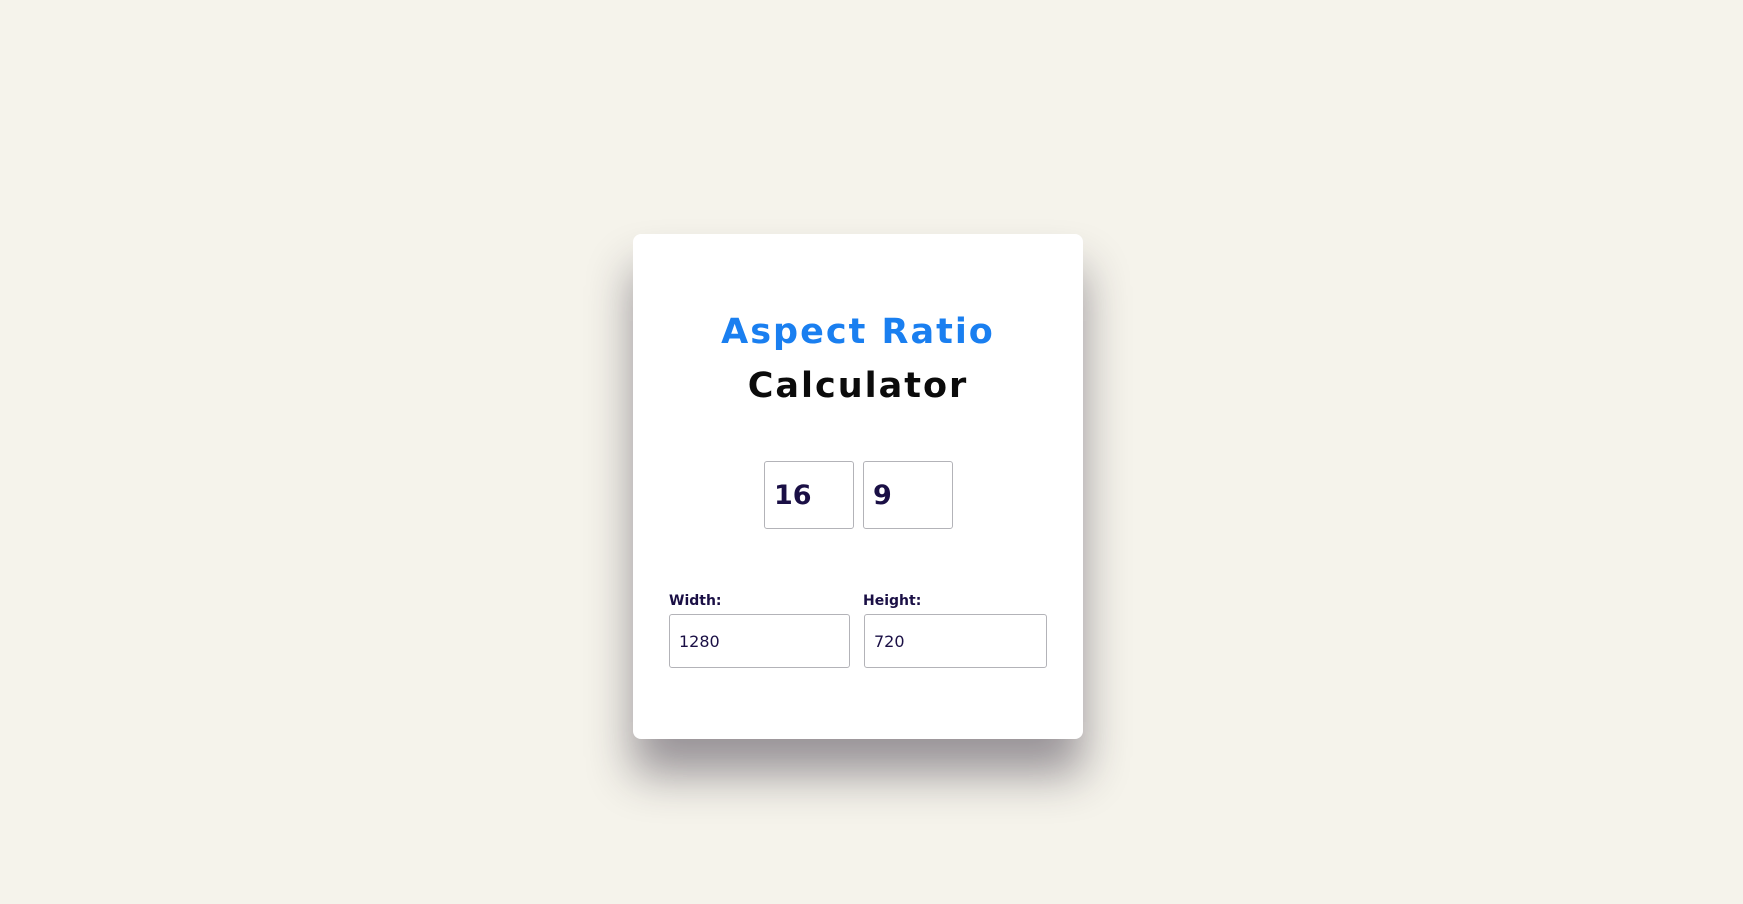 This screenshot has height=904, width=1743. What do you see at coordinates (908, 495) in the screenshot?
I see `ratio-height-input` at bounding box center [908, 495].